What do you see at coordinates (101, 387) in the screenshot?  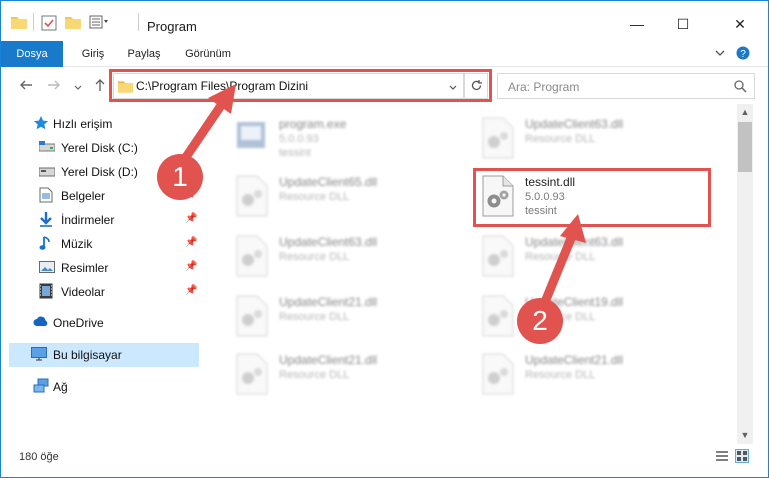 I see `nav-network: Ağ` at bounding box center [101, 387].